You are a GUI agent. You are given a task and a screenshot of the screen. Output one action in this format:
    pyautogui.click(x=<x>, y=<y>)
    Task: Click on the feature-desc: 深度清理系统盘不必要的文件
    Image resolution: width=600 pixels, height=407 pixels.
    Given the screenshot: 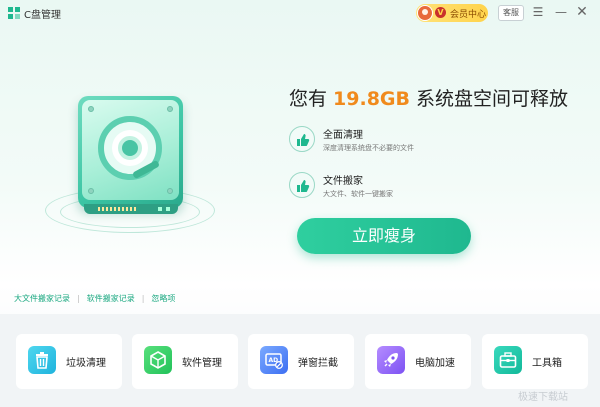 What is the action you would take?
    pyautogui.click(x=368, y=148)
    